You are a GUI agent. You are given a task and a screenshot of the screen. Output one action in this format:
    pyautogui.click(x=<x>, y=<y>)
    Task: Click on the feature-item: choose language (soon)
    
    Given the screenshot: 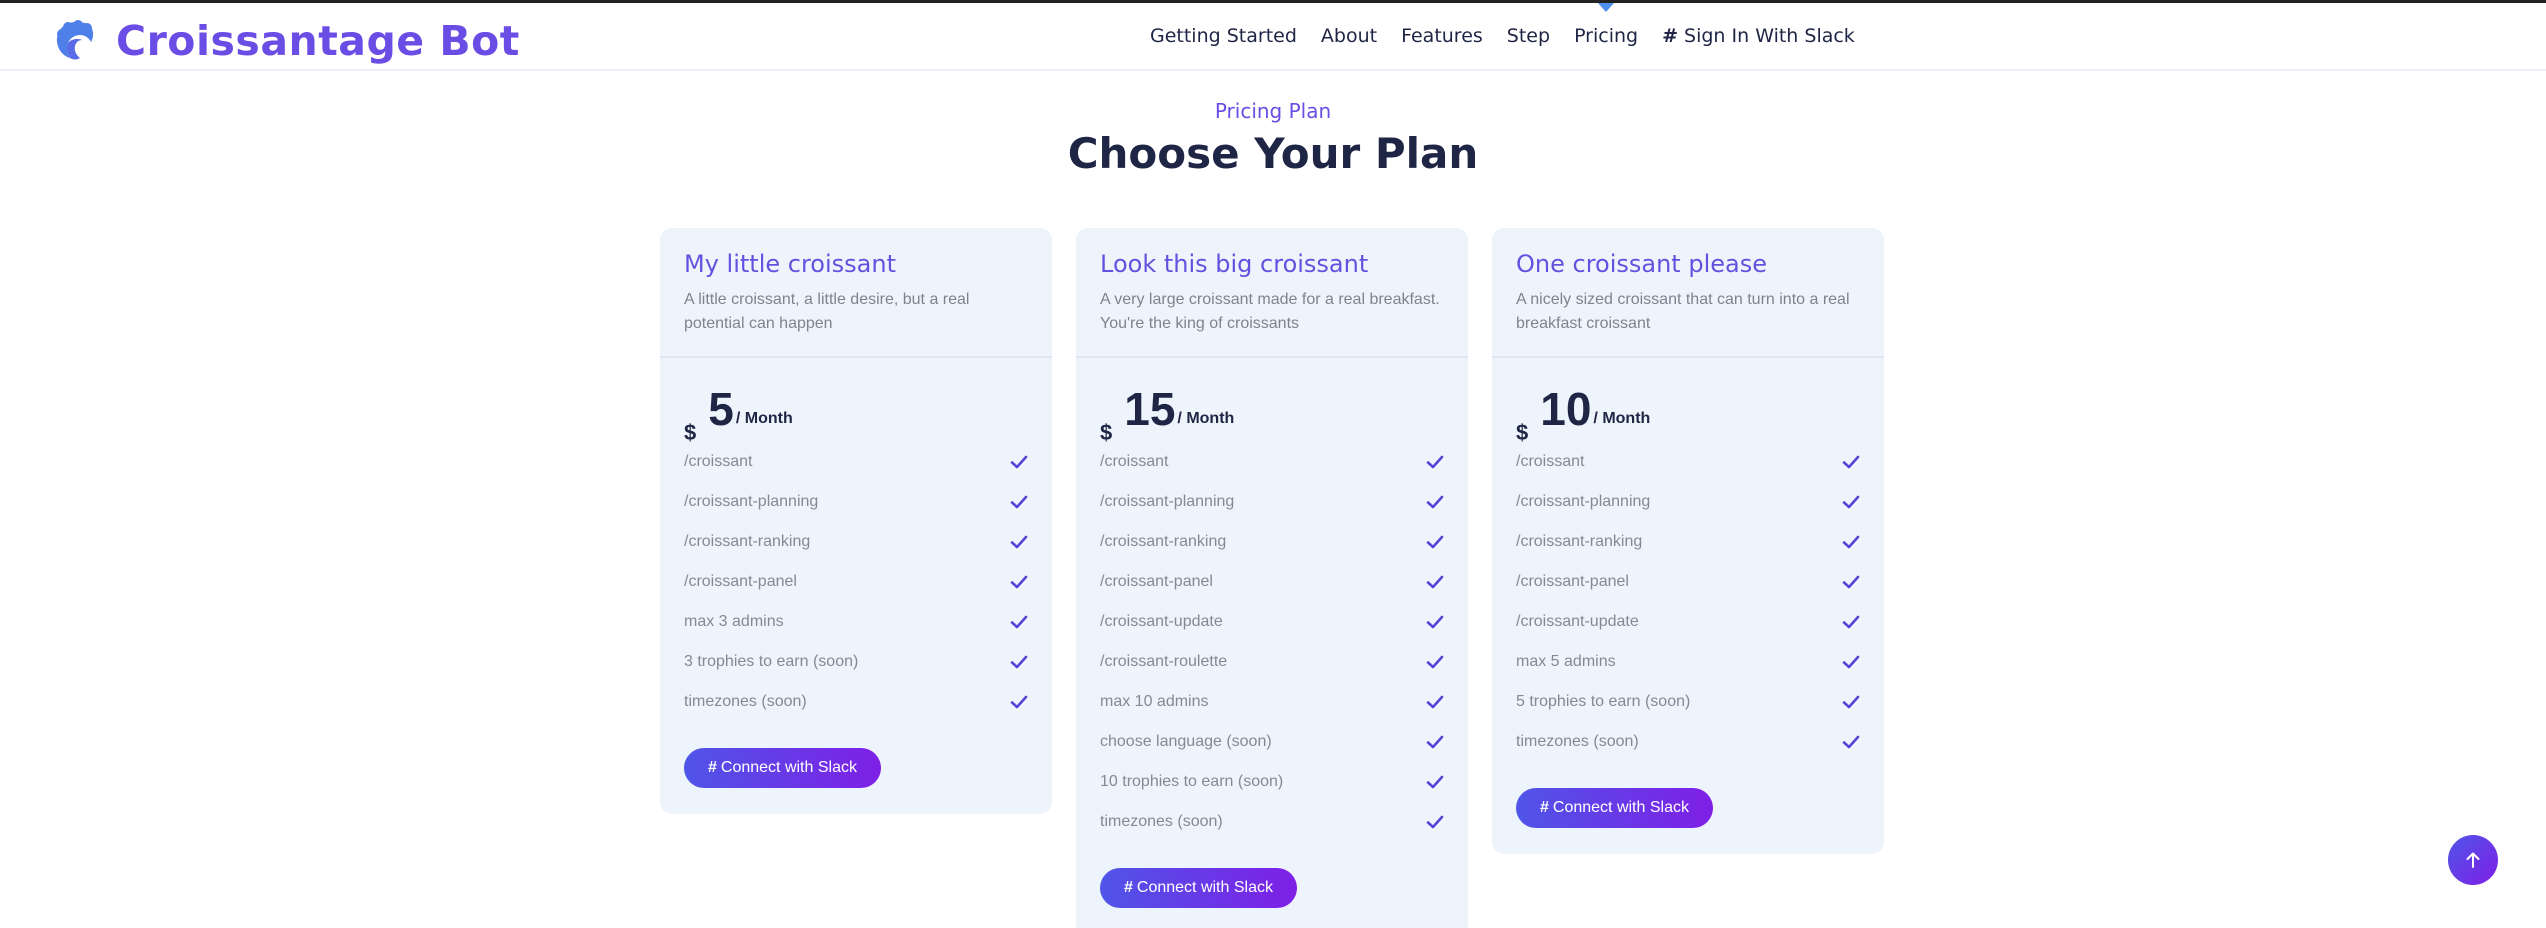 What is the action you would take?
    pyautogui.click(x=1272, y=742)
    